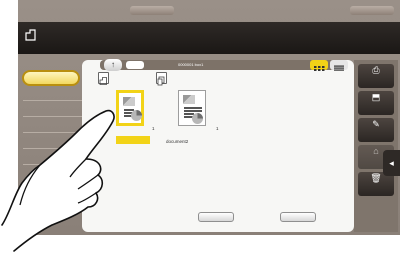  Describe the element at coordinates (376, 103) in the screenshot. I see `send-button: ⬒` at that location.